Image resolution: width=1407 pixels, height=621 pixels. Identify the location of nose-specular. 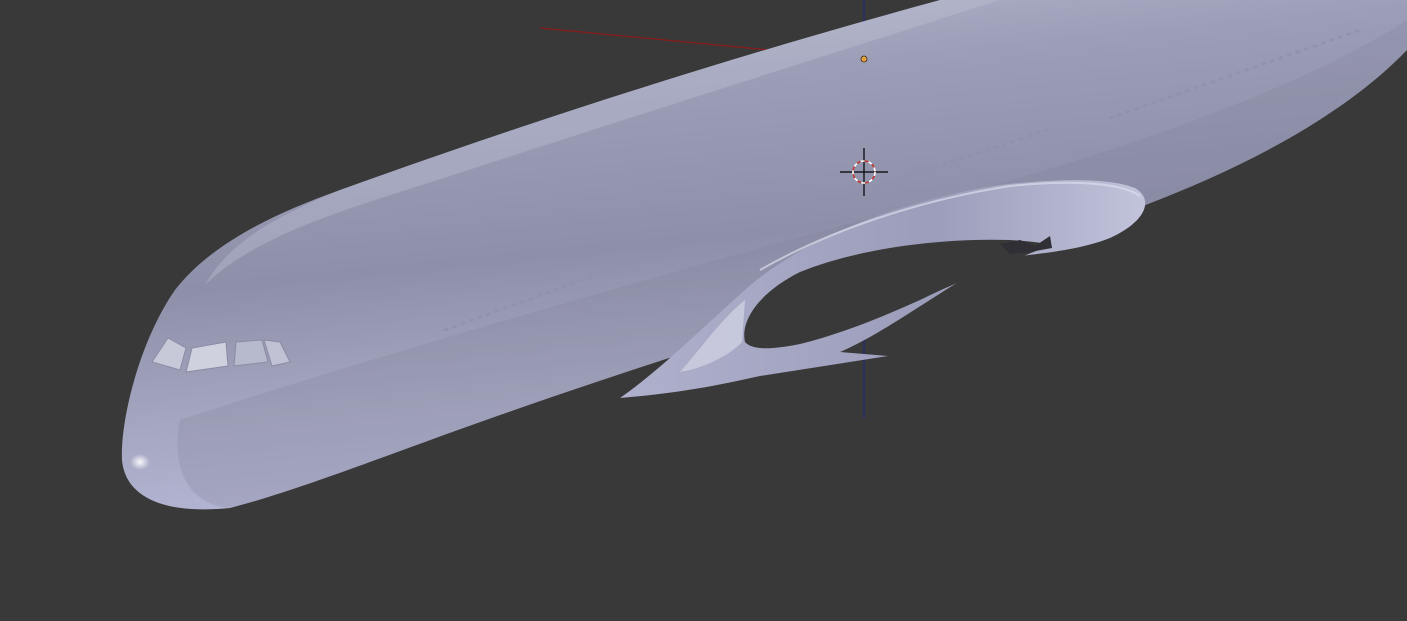
(140, 462).